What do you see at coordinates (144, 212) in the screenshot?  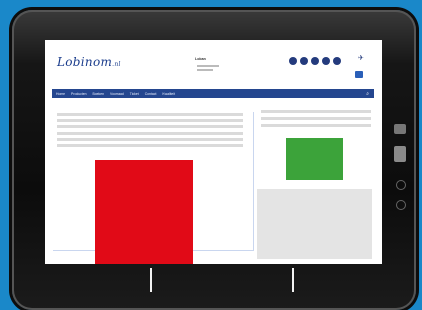 I see `main-banner-block` at bounding box center [144, 212].